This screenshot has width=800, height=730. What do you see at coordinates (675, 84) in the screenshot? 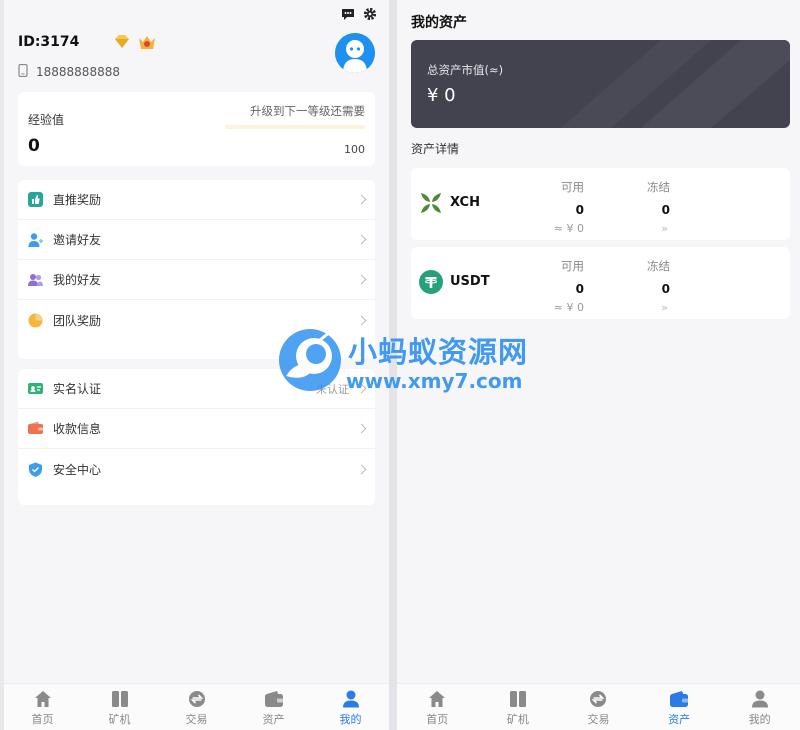
I see `card-background-pattern` at bounding box center [675, 84].